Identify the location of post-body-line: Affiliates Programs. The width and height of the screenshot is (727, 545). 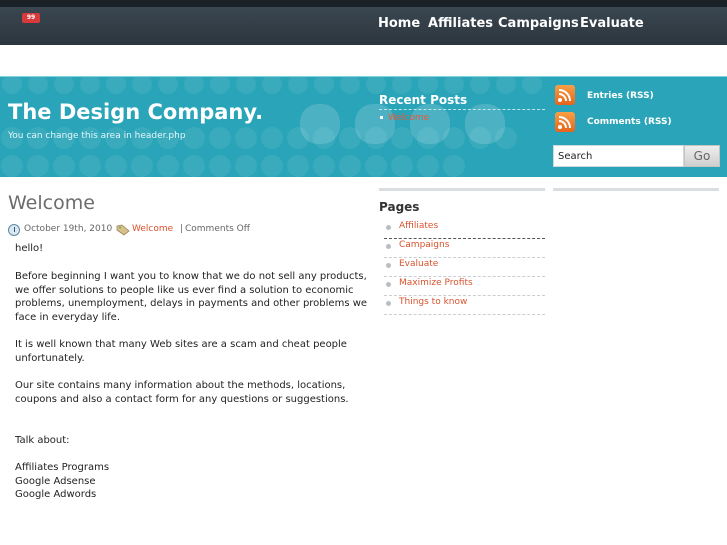
(62, 467).